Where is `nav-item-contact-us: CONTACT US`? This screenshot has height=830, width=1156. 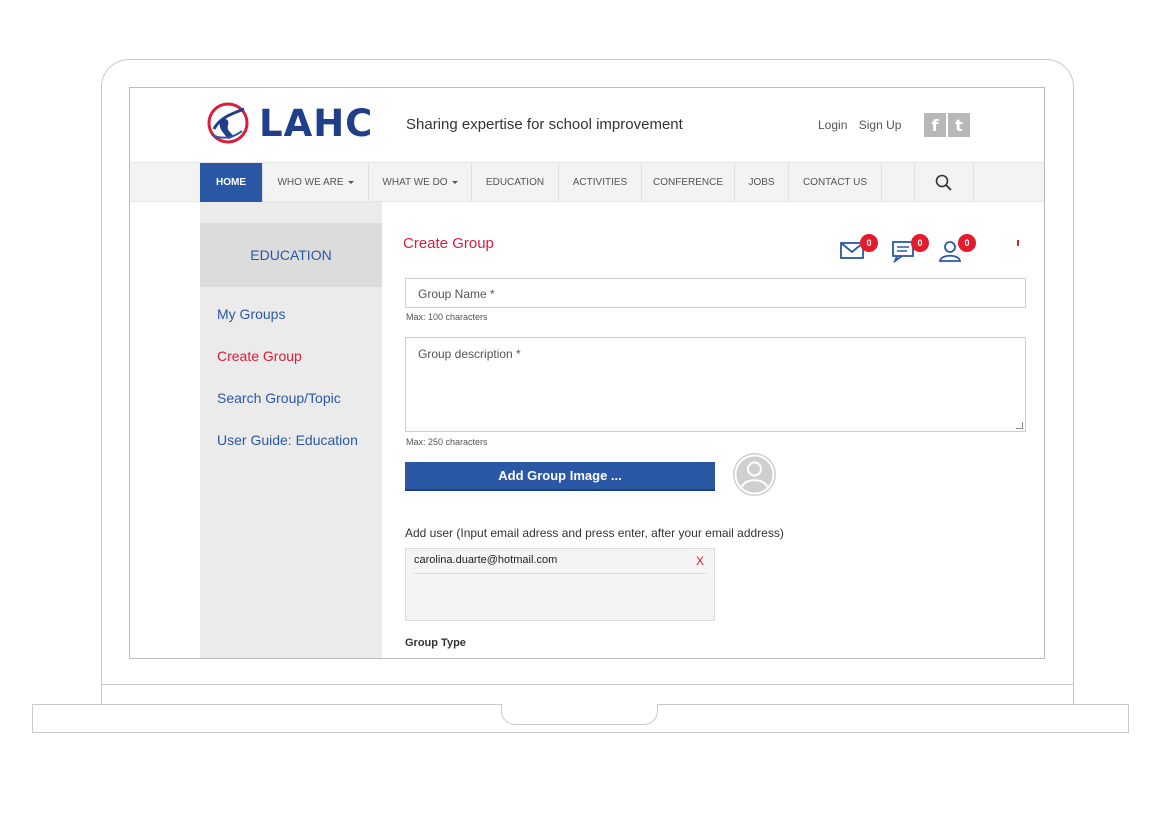 nav-item-contact-us: CONTACT US is located at coordinates (835, 182).